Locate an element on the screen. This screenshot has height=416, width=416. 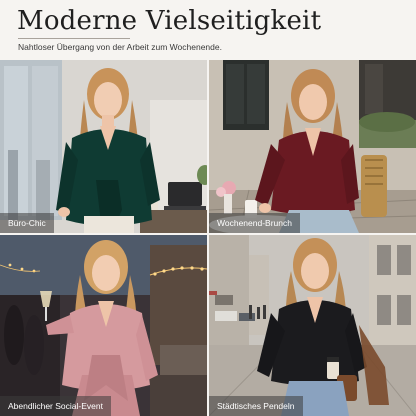
caption-office: Büro-Chic is located at coordinates (27, 223).